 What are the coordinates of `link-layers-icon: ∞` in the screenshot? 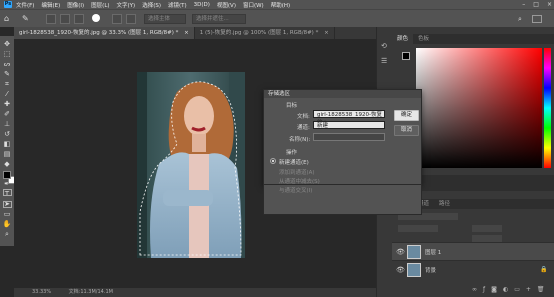 It's located at (474, 290).